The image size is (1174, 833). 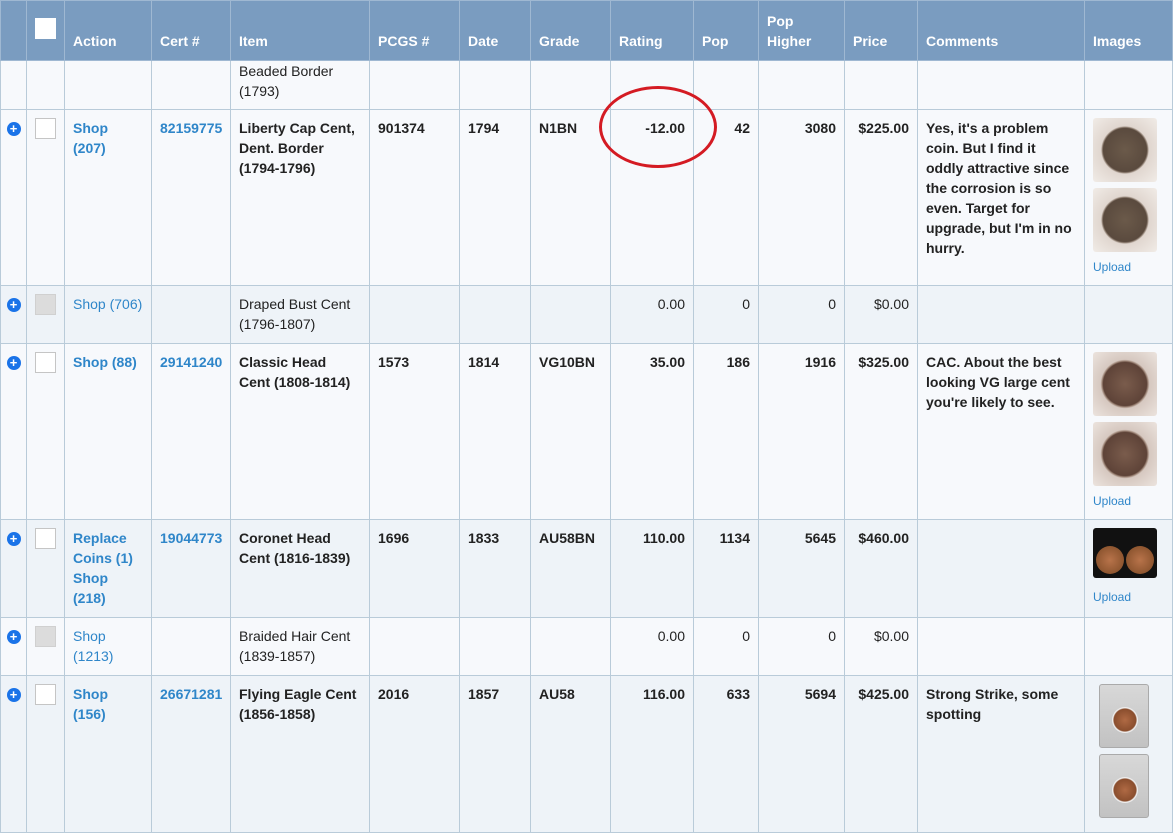 I want to click on pop-higher-value: 5694, so click(x=801, y=754).